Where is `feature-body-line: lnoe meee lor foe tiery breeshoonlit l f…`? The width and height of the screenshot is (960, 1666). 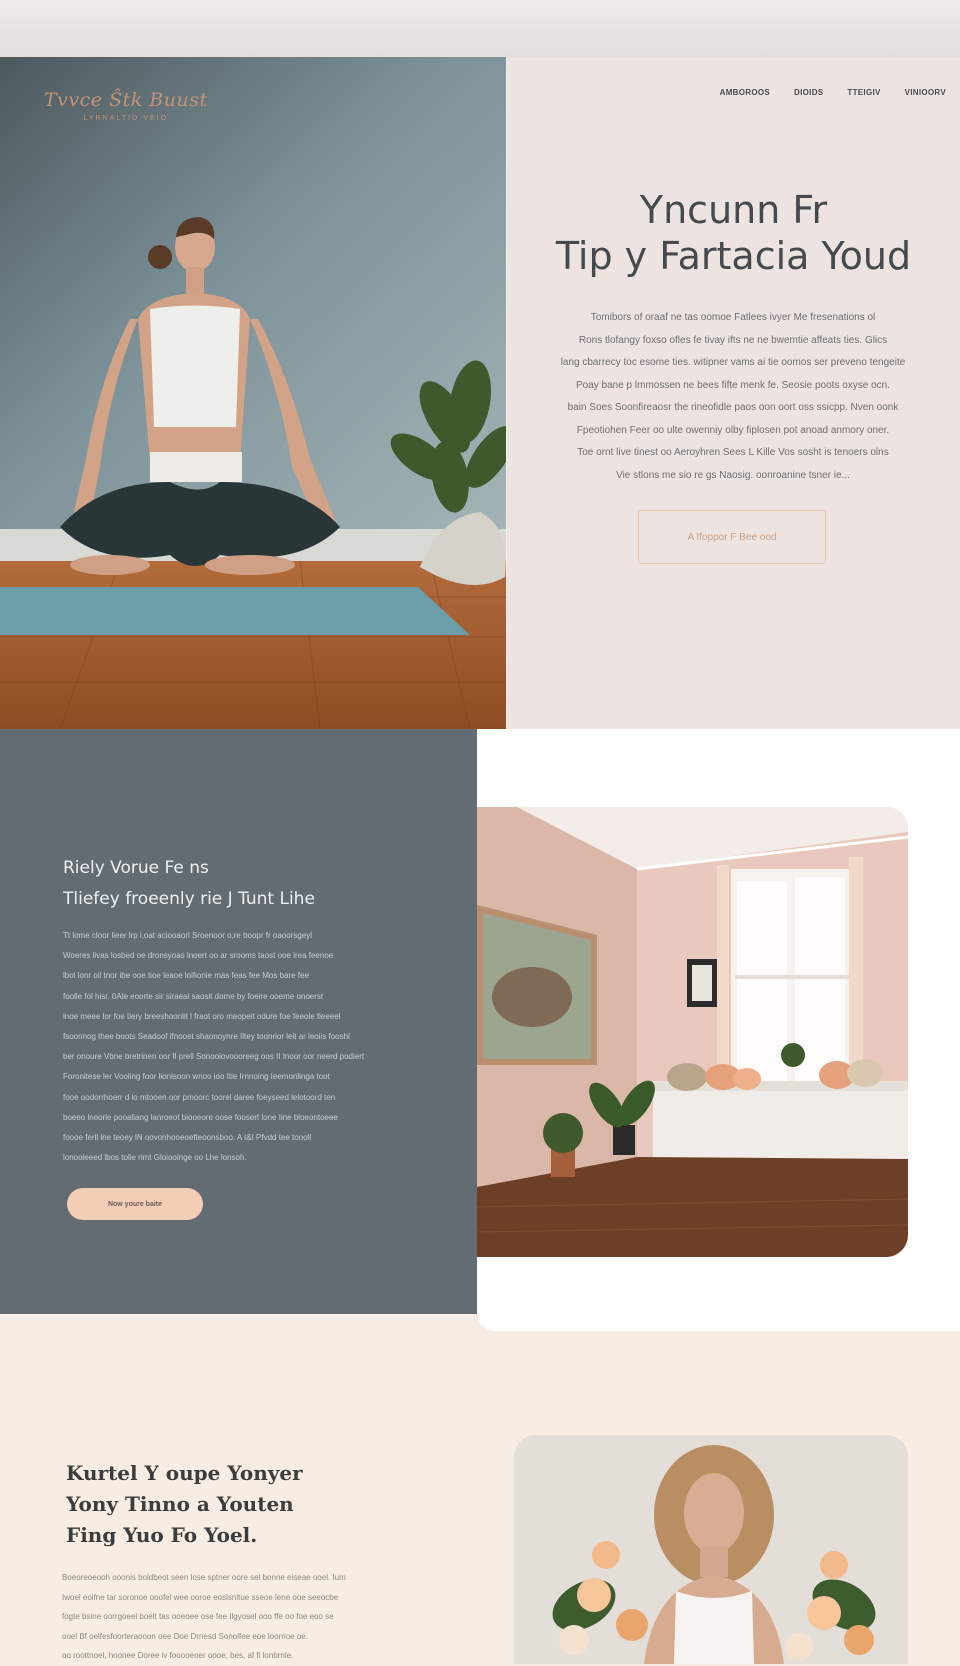
feature-body-line: lnoe meee lor foe tiery breeshoonlit l f… is located at coordinates (202, 1016).